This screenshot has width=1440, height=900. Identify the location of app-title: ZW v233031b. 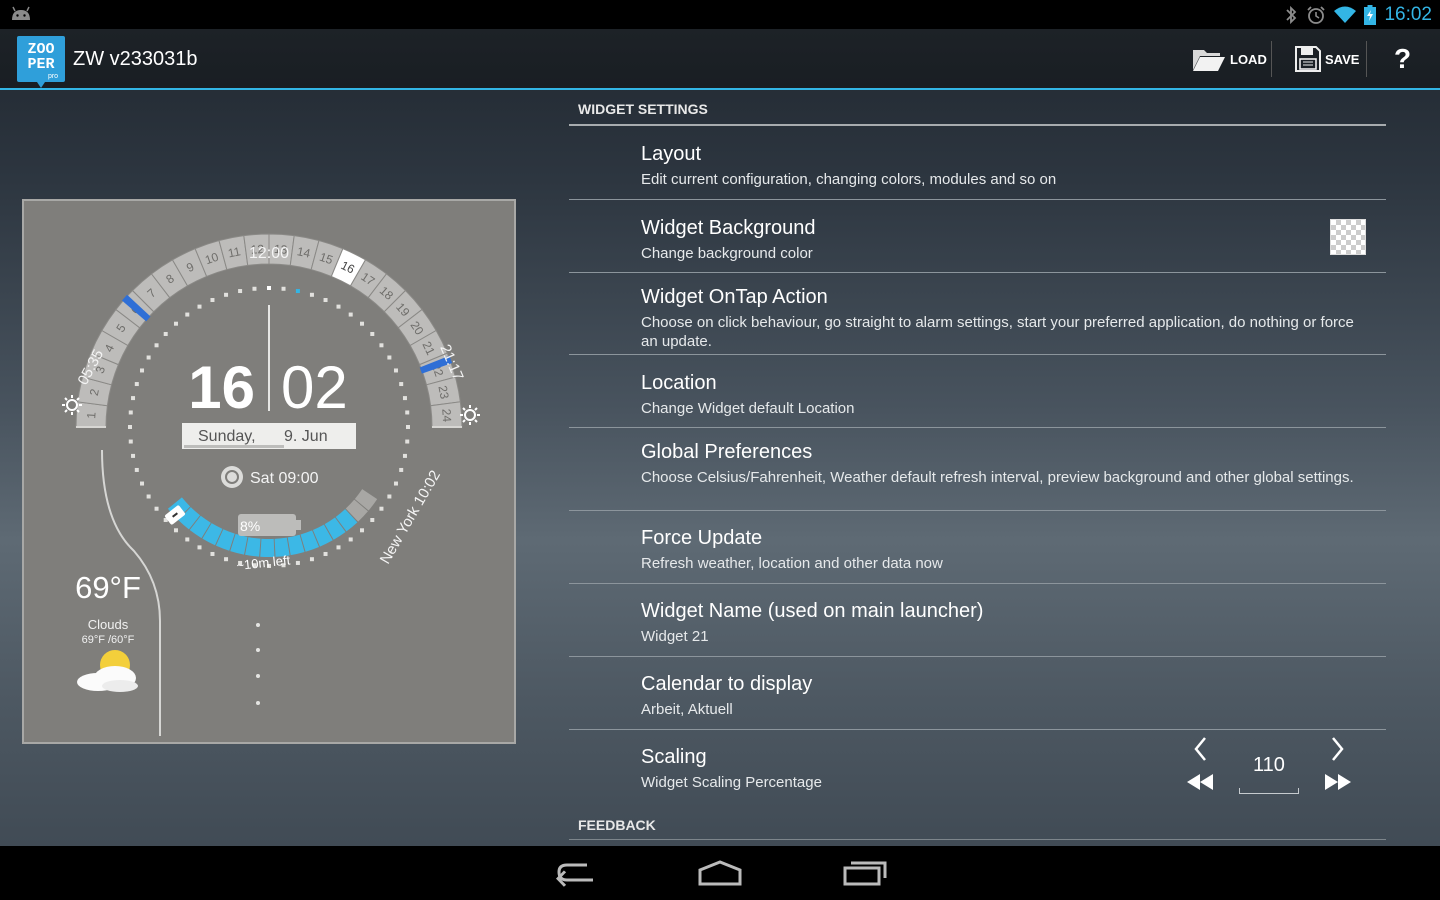
(135, 59).